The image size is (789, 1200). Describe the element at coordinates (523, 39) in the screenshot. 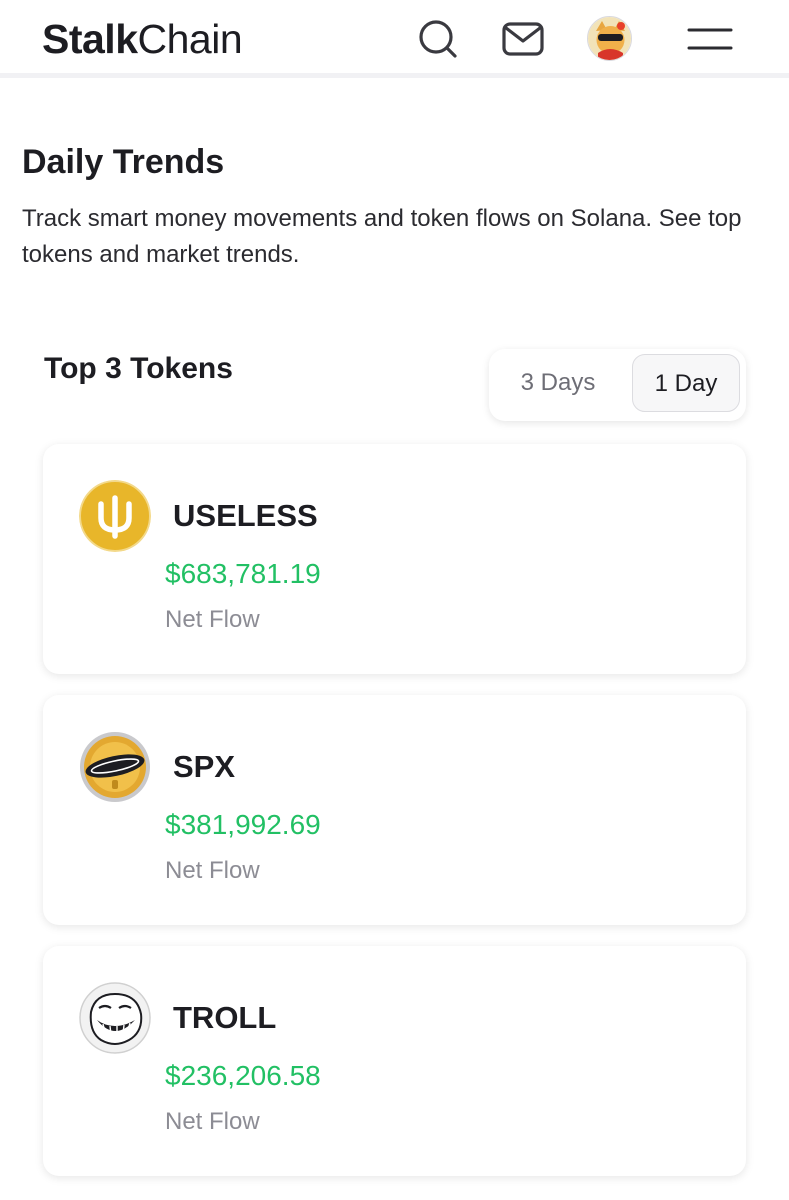

I see `mail-icon` at that location.